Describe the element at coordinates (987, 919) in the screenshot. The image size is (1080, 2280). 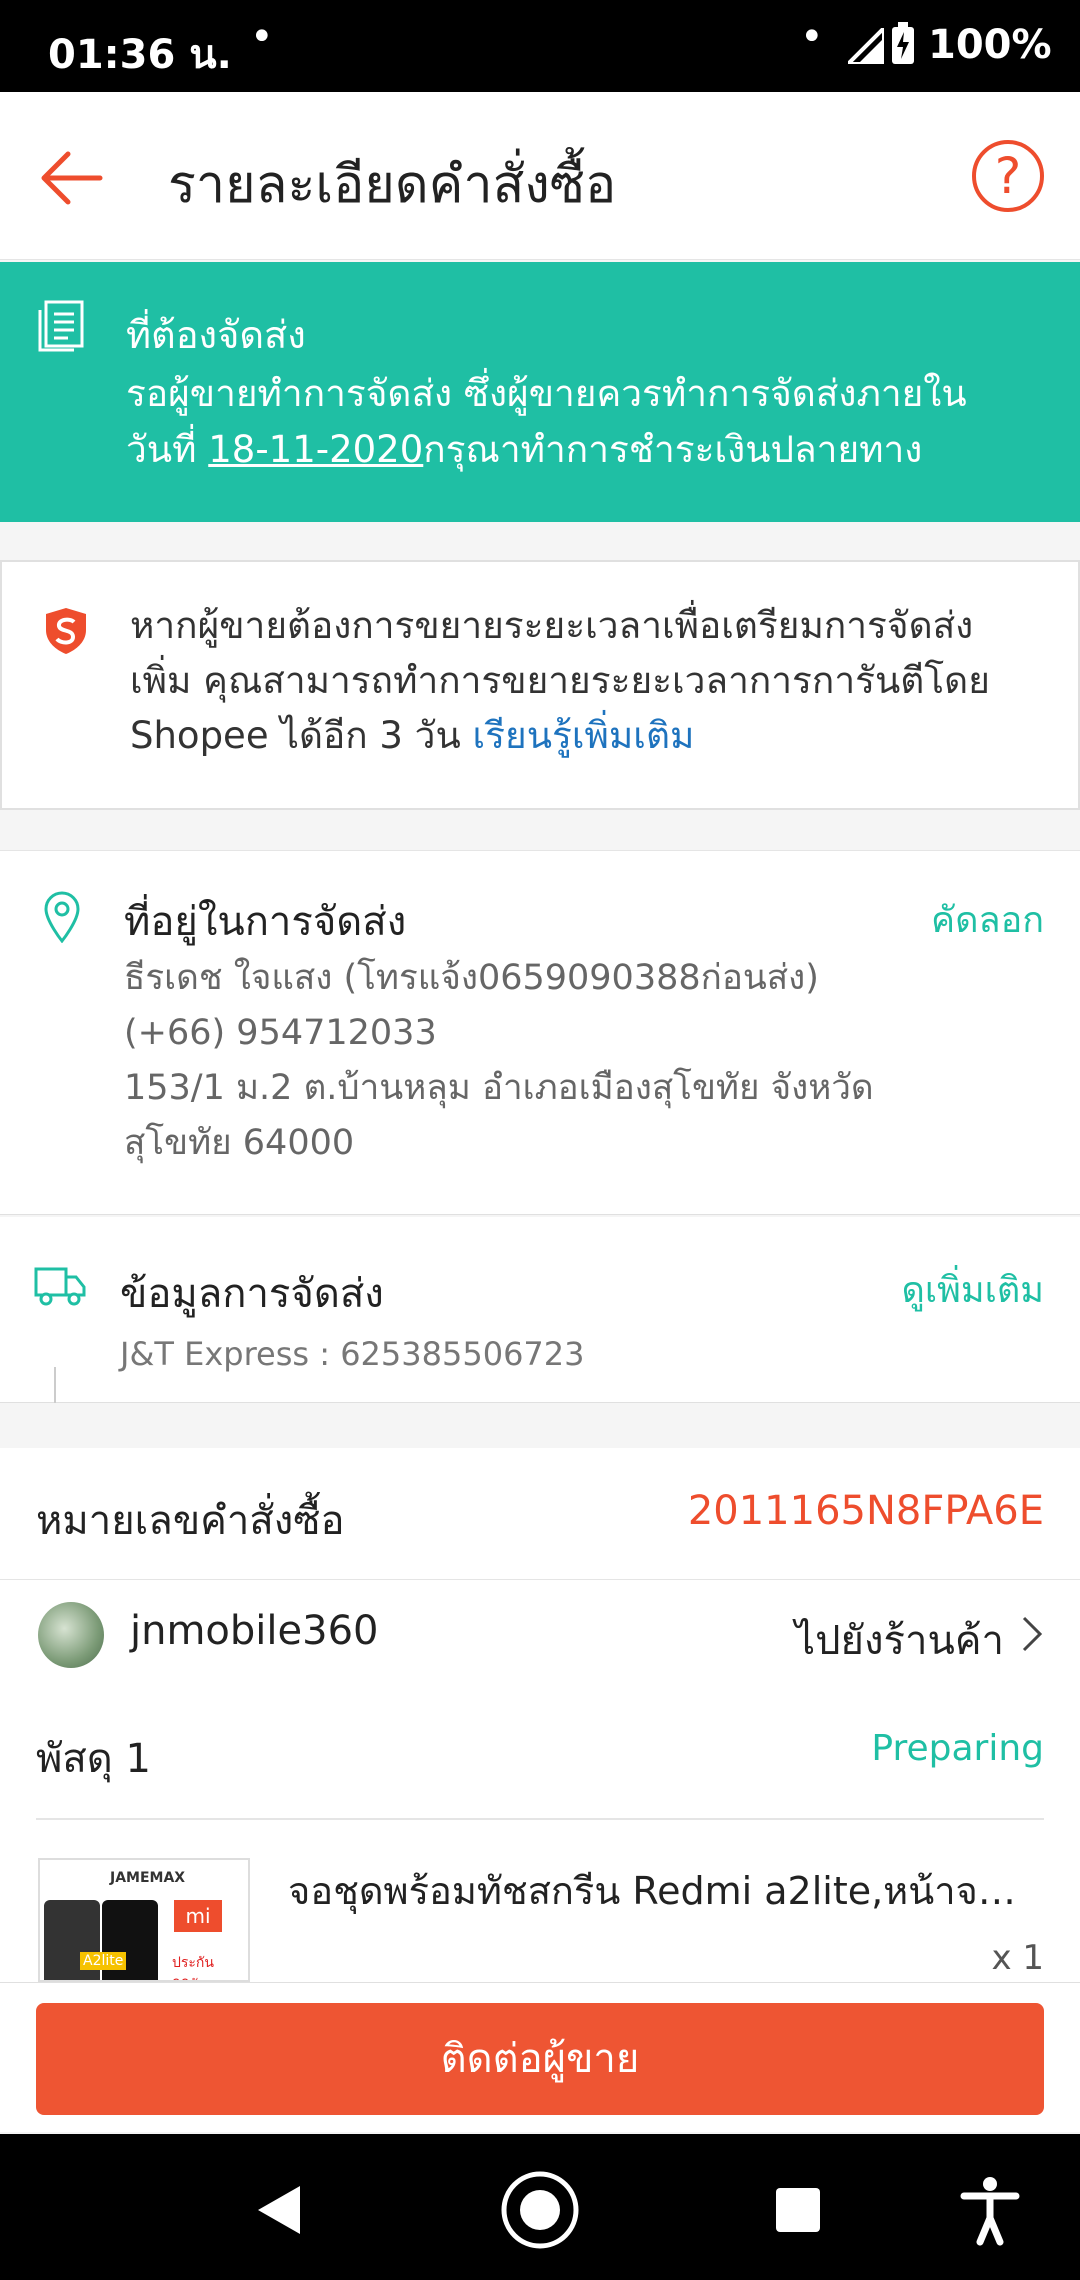
I see `copy-address-button: คัดลอก` at that location.